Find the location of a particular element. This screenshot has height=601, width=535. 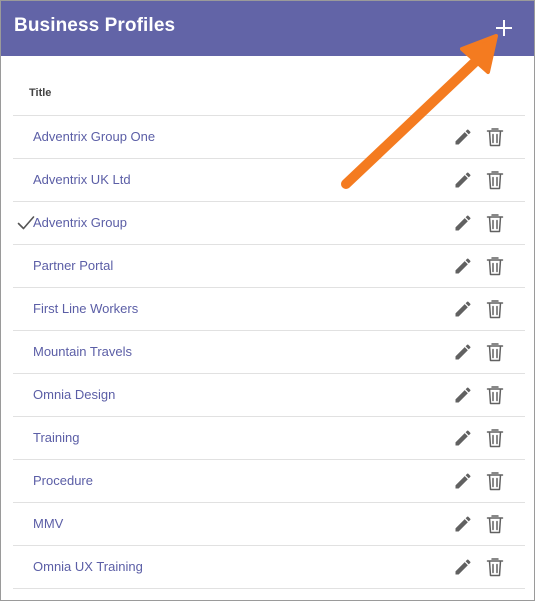

table-row: Omnia UX Training is located at coordinates (269, 567).